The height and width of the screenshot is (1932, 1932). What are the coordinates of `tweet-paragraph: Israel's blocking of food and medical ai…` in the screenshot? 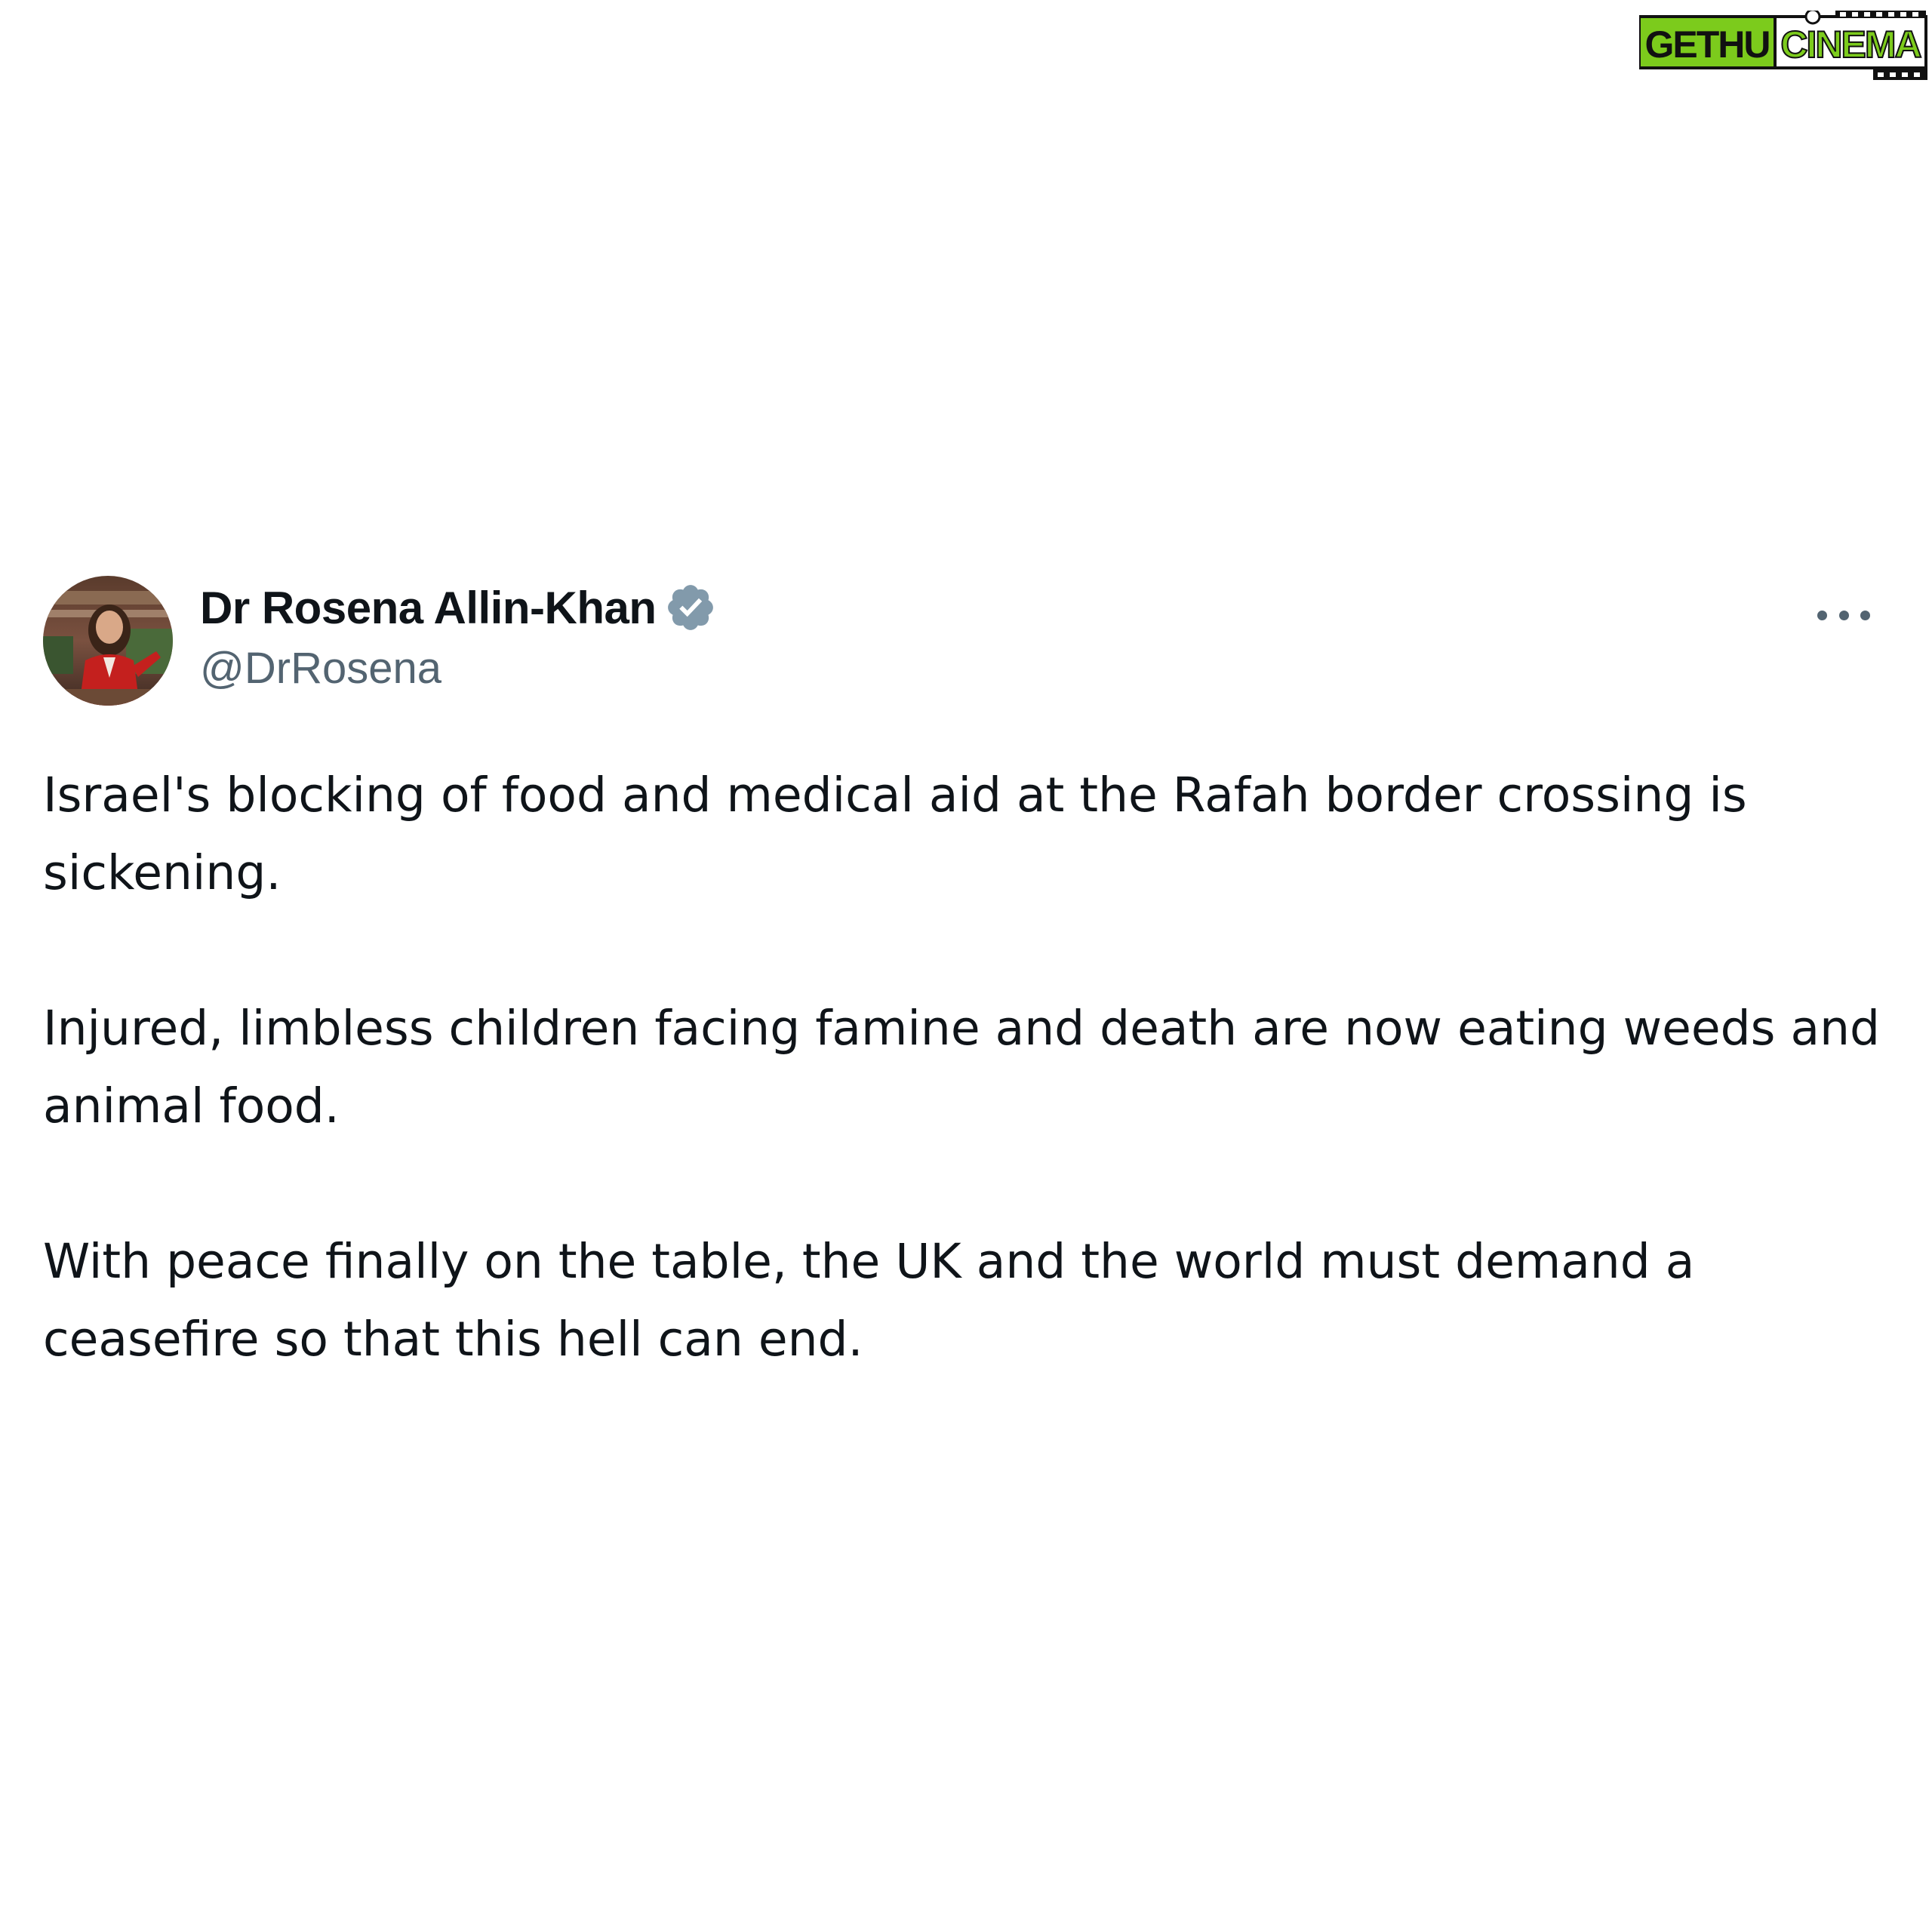 It's located at (895, 834).